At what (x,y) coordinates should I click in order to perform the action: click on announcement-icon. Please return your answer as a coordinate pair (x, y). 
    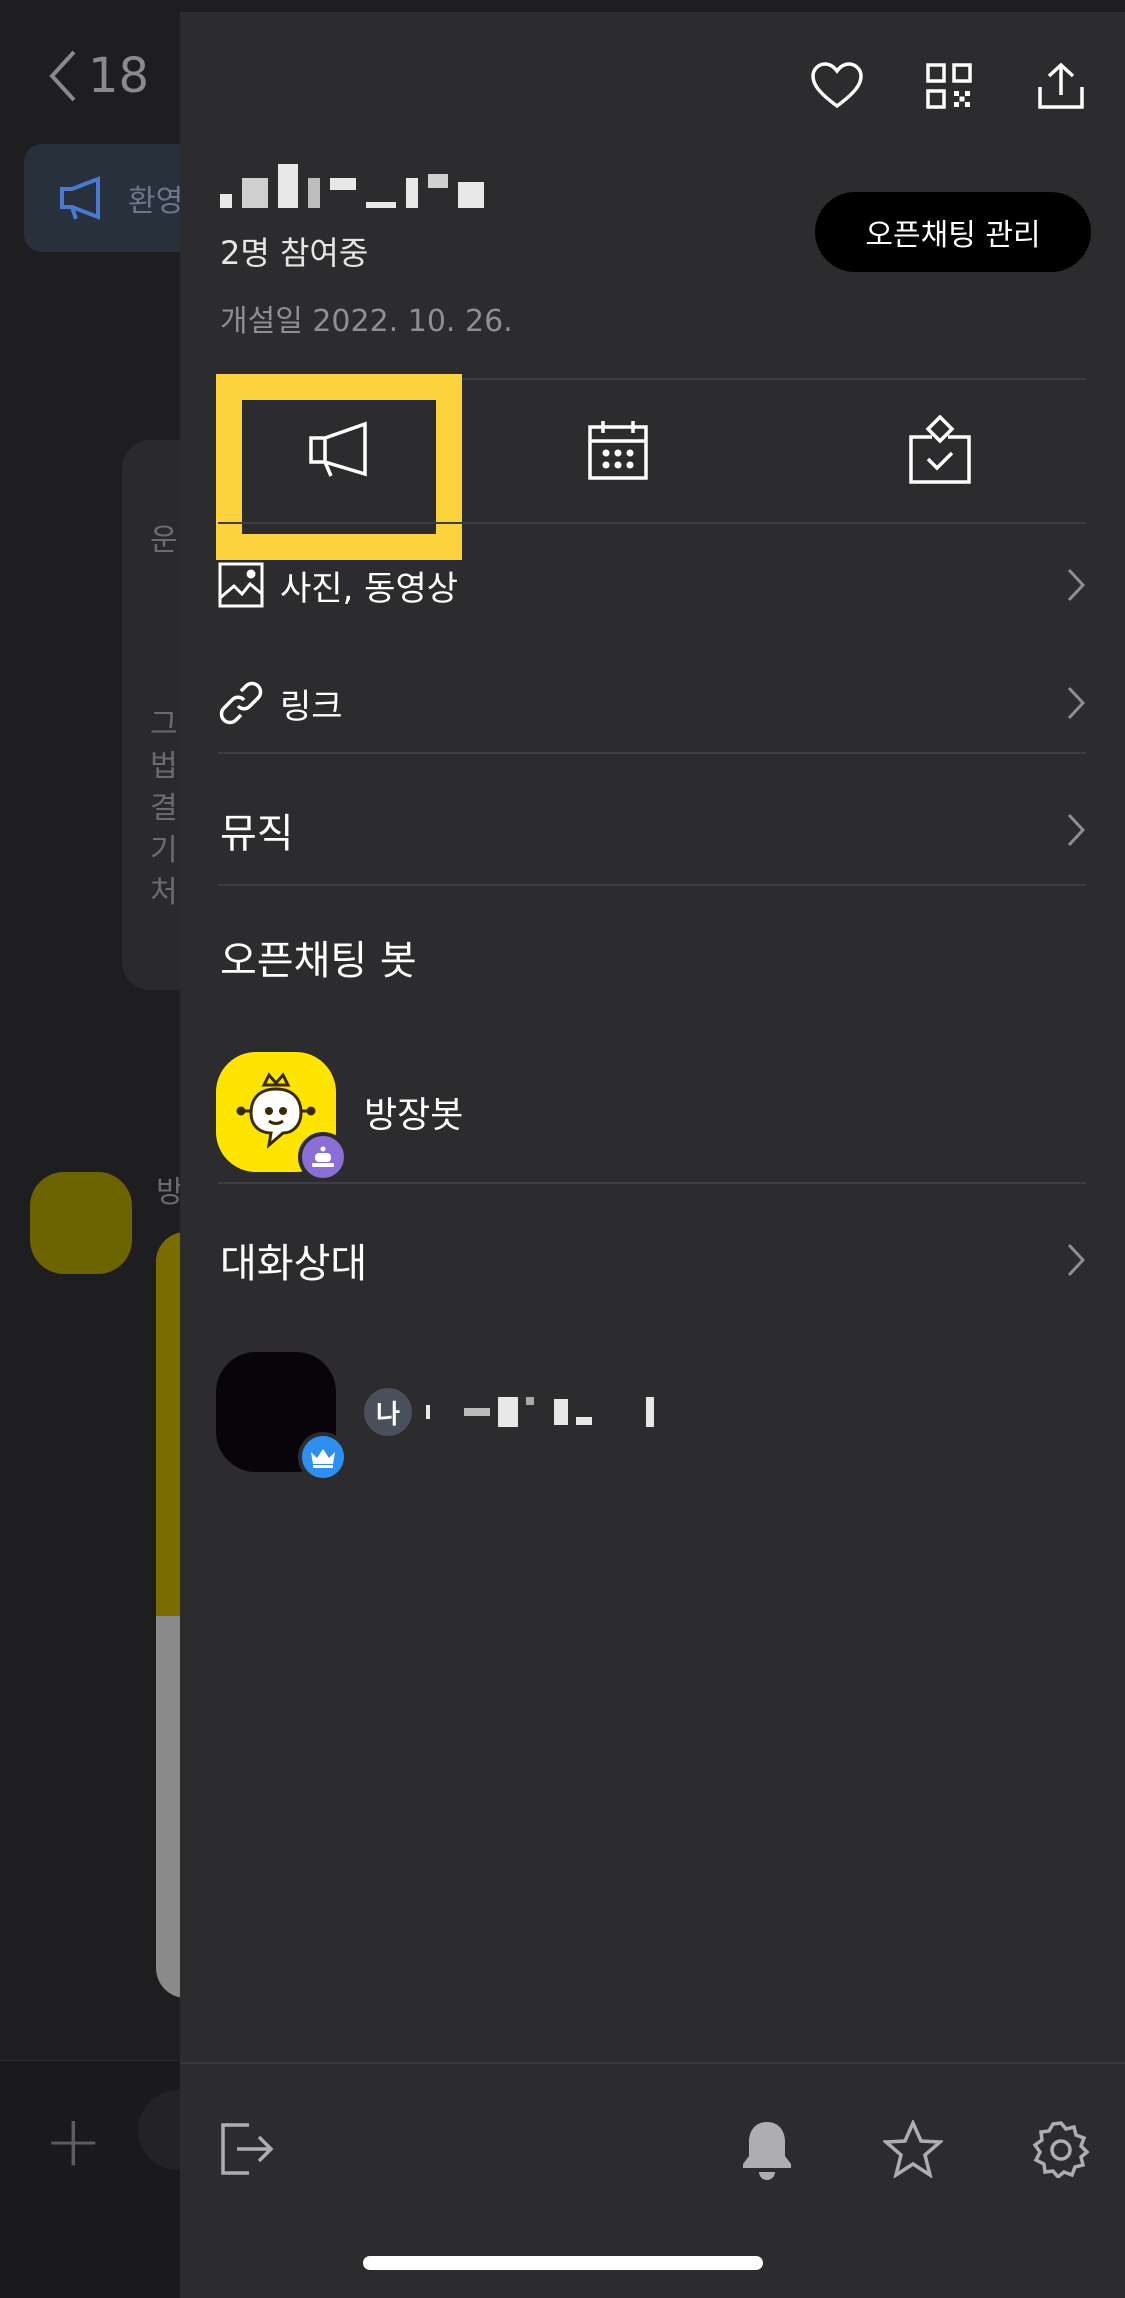
    Looking at the image, I should click on (80, 198).